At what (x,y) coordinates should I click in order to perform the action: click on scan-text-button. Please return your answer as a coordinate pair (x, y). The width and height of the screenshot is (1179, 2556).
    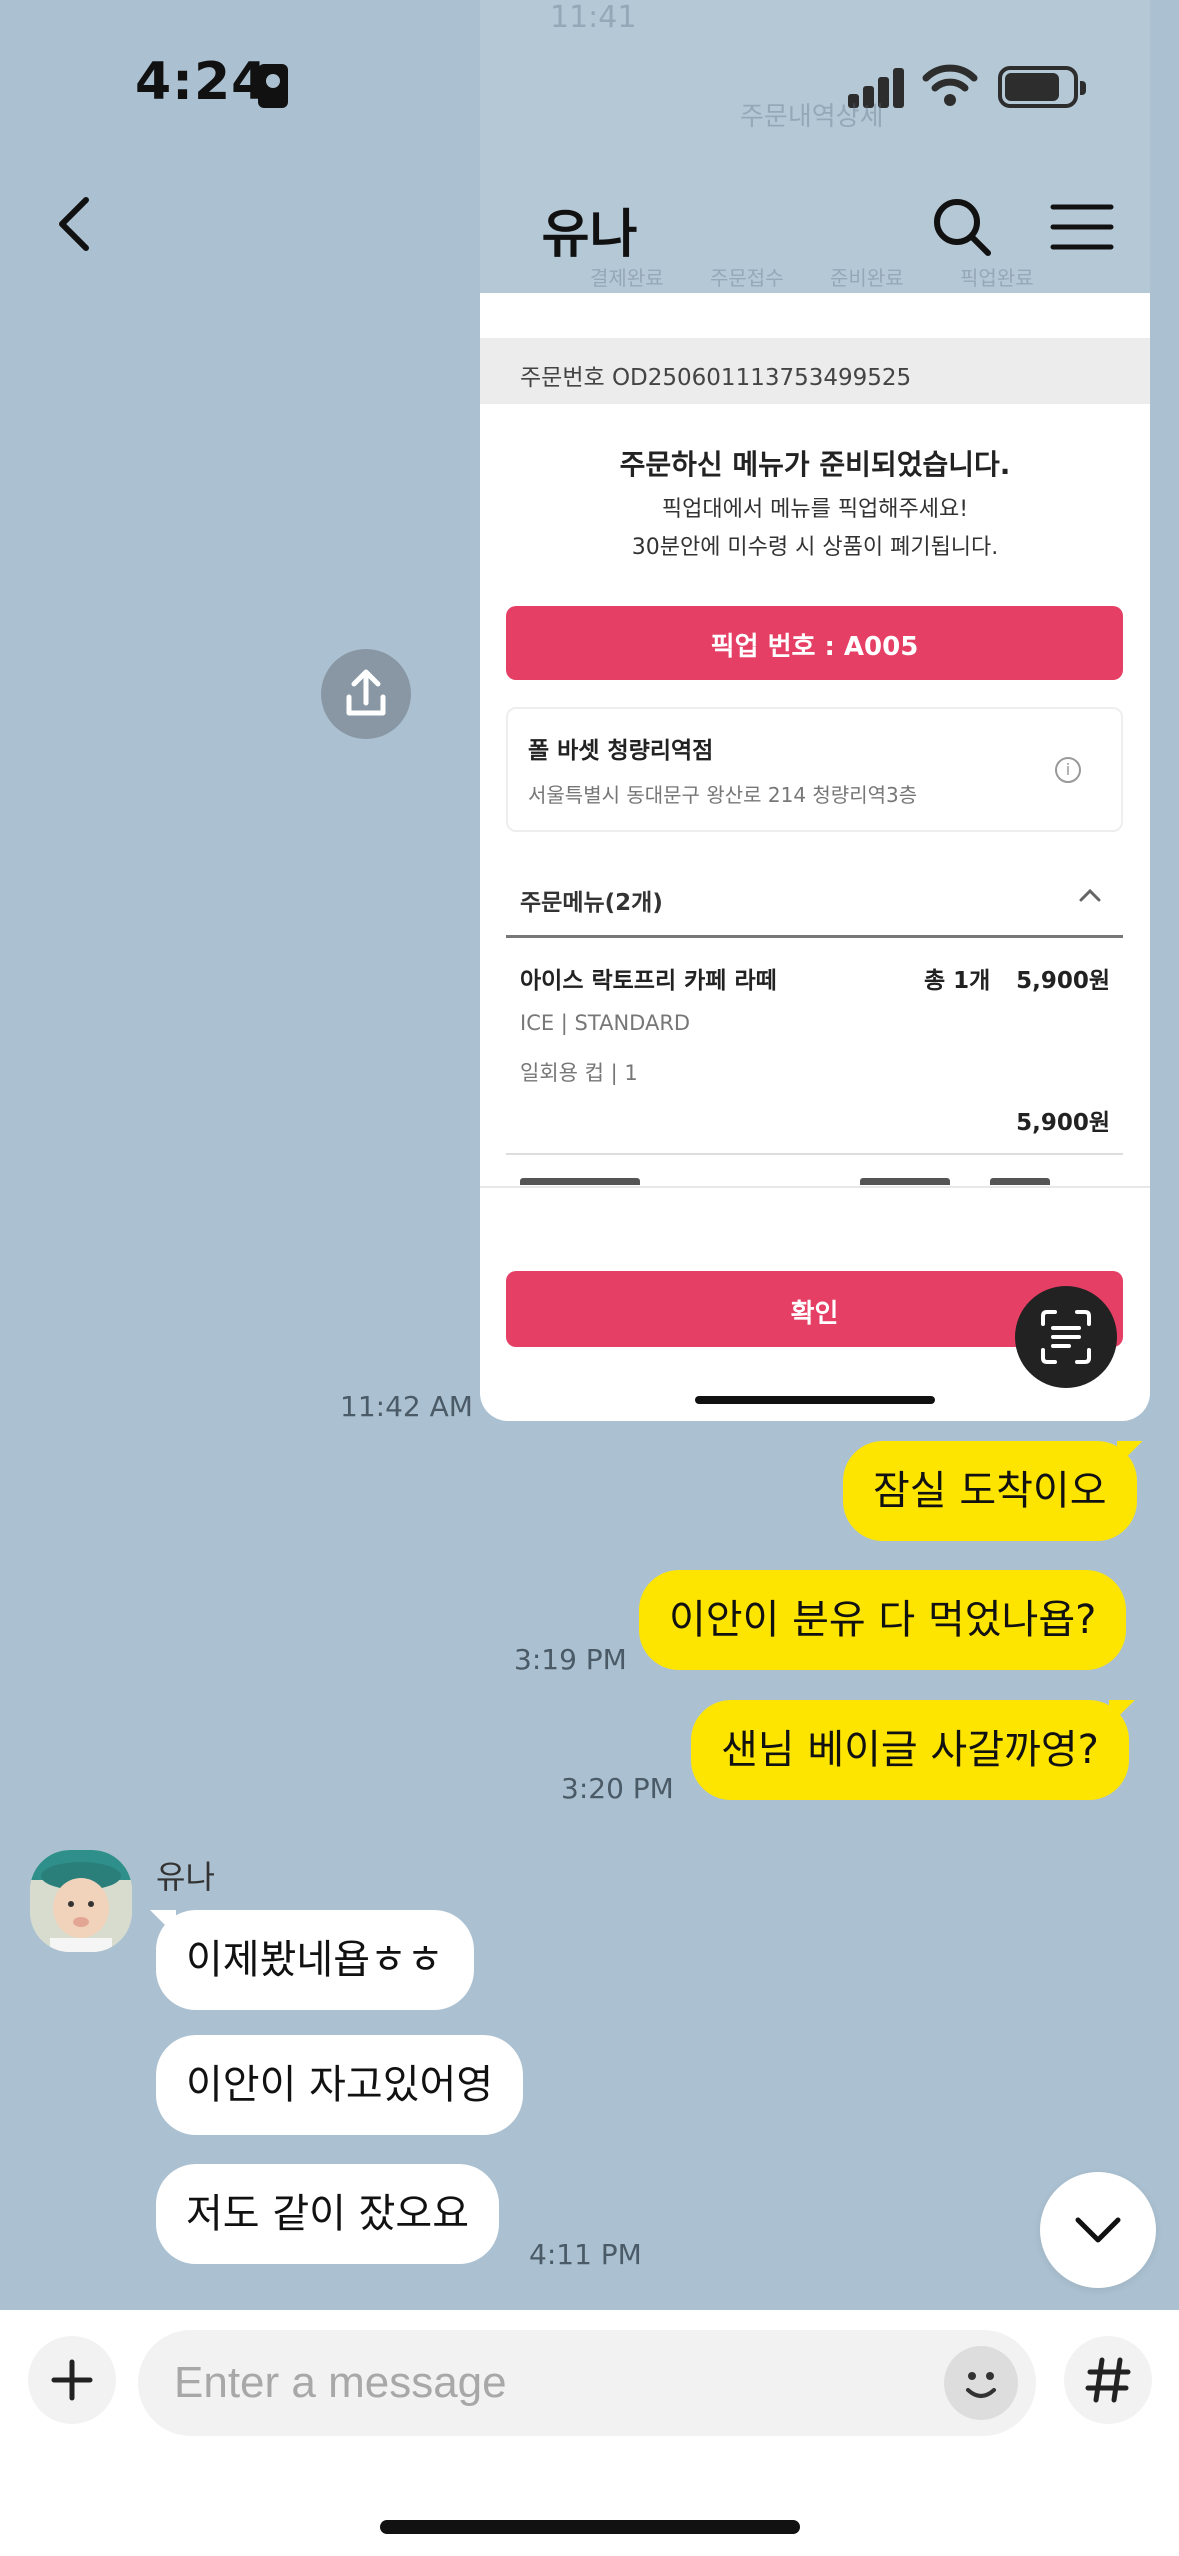
    Looking at the image, I should click on (1066, 1337).